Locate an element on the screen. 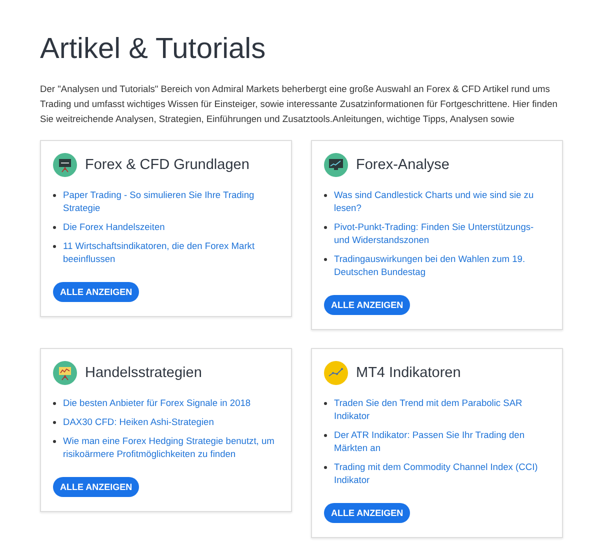 The height and width of the screenshot is (555, 608). monitor-chart-icon is located at coordinates (336, 165).